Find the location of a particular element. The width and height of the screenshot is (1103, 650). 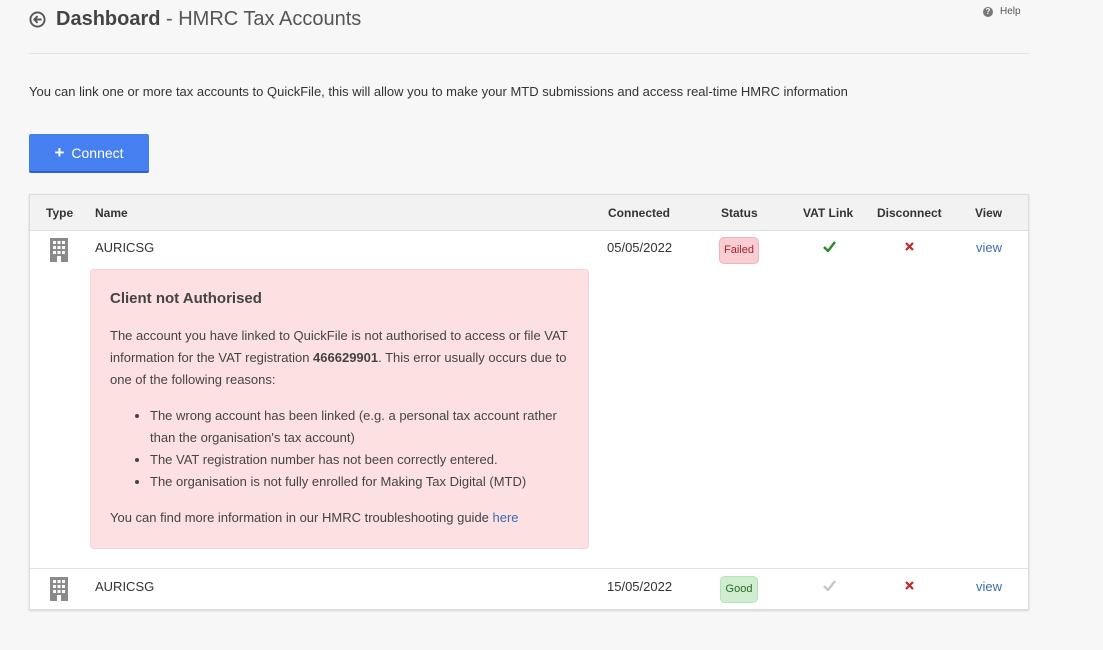

connect-button: + Connect is located at coordinates (89, 153).